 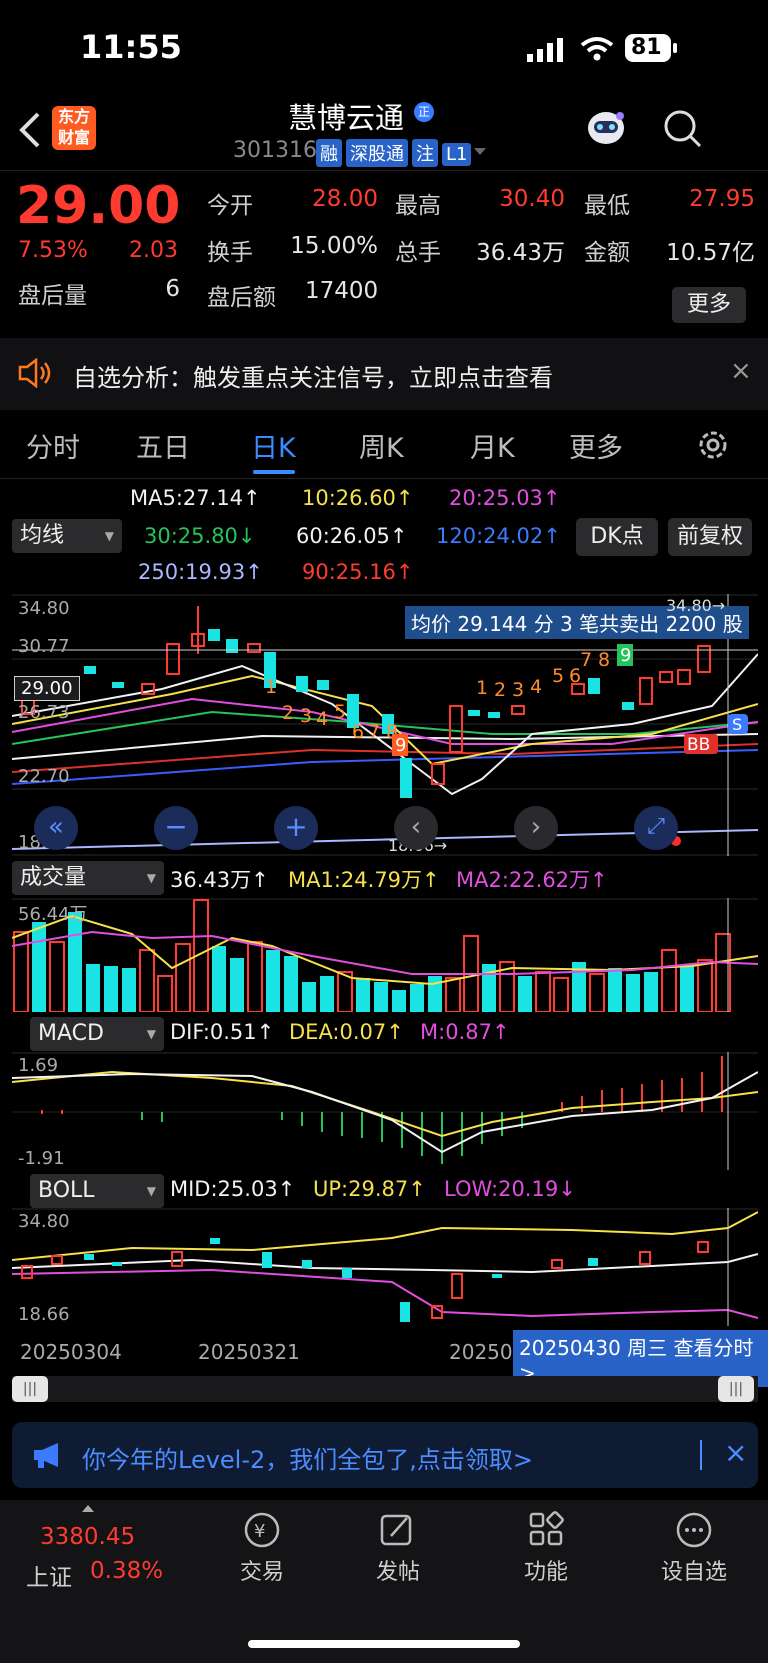 I want to click on tab-wuri: 五日, so click(x=163, y=445).